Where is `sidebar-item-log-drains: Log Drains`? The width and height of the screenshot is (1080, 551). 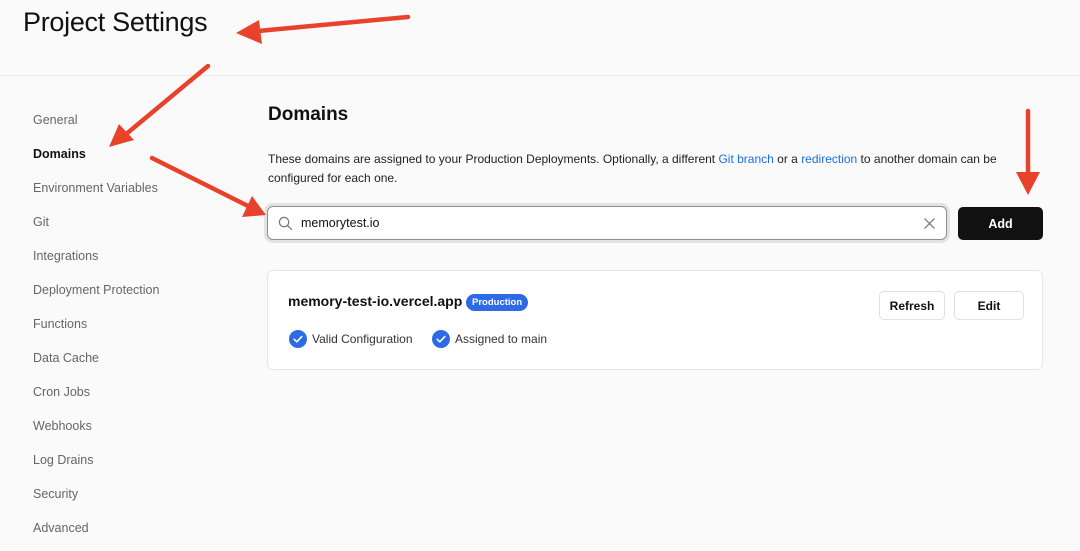 sidebar-item-log-drains: Log Drains is located at coordinates (96, 460).